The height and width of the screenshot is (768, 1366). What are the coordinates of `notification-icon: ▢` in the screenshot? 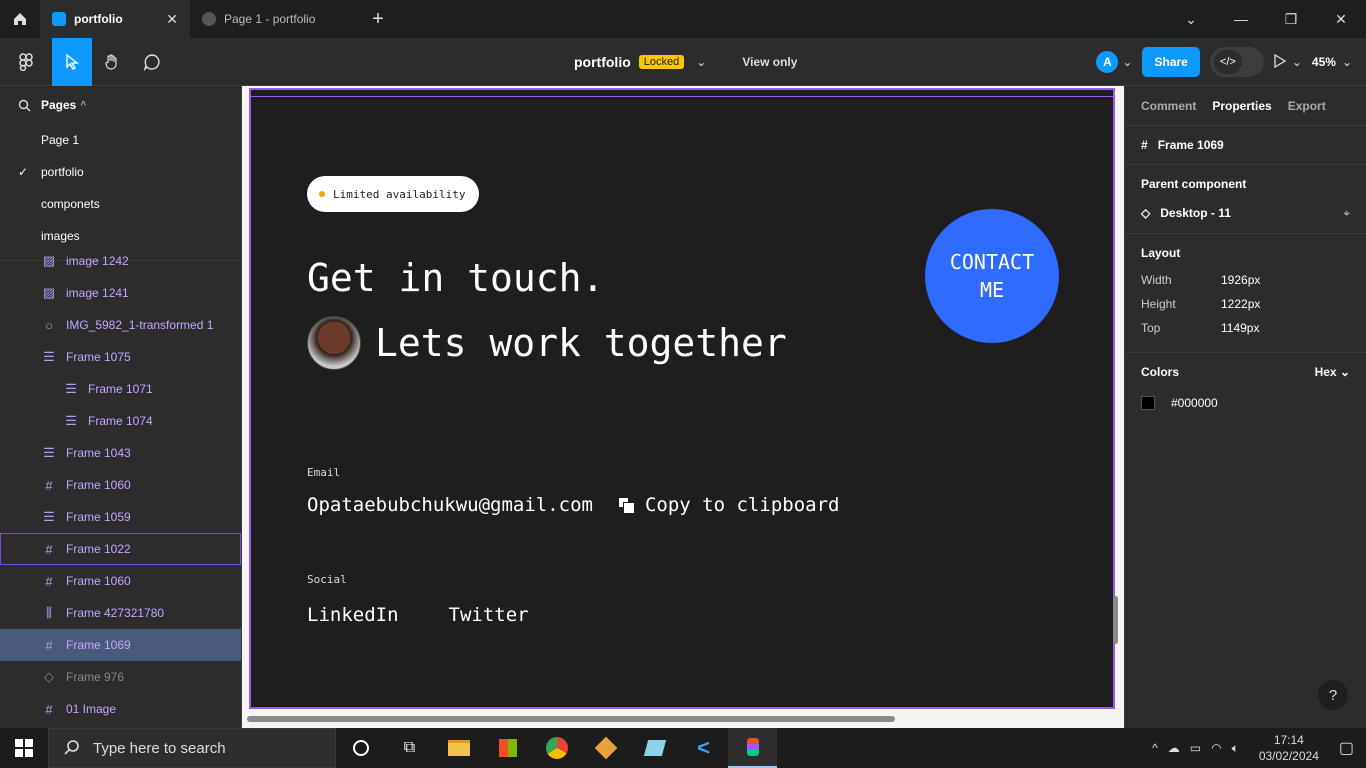 It's located at (1346, 748).